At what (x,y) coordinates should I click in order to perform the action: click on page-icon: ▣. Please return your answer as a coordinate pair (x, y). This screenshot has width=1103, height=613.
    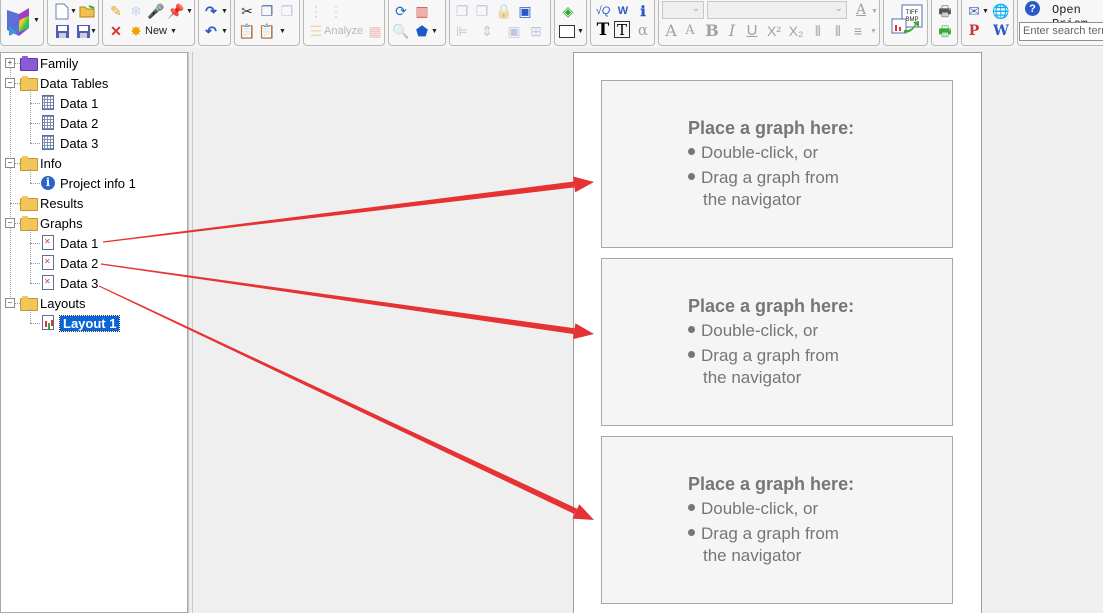
    Looking at the image, I should click on (525, 11).